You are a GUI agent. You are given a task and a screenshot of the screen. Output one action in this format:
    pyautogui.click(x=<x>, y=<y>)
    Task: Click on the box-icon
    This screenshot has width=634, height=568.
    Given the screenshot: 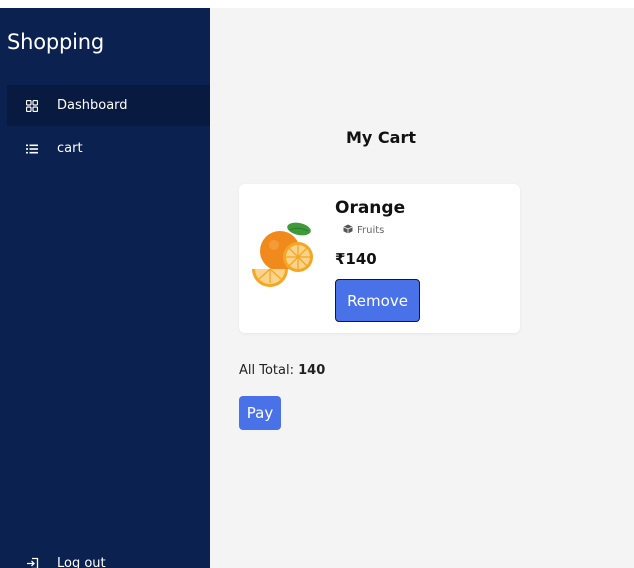 What is the action you would take?
    pyautogui.click(x=348, y=230)
    